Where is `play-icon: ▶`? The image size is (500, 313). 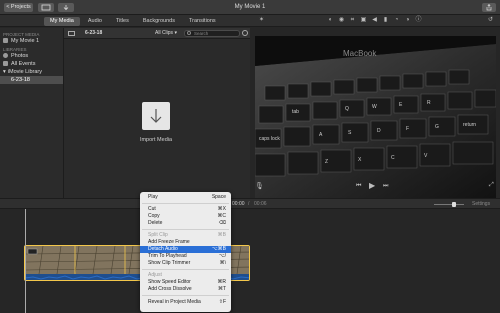 play-icon: ▶ is located at coordinates (372, 185).